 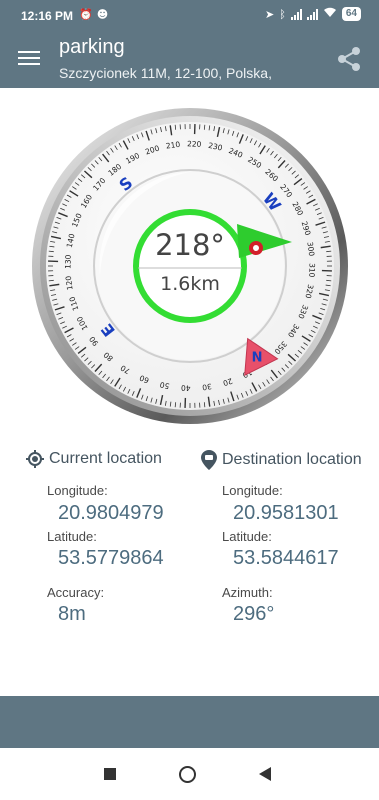 I want to click on svg-text: 220, so click(x=194, y=144).